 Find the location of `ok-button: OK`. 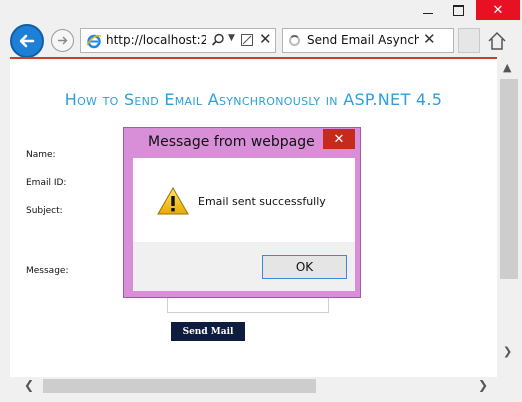

ok-button: OK is located at coordinates (304, 267).